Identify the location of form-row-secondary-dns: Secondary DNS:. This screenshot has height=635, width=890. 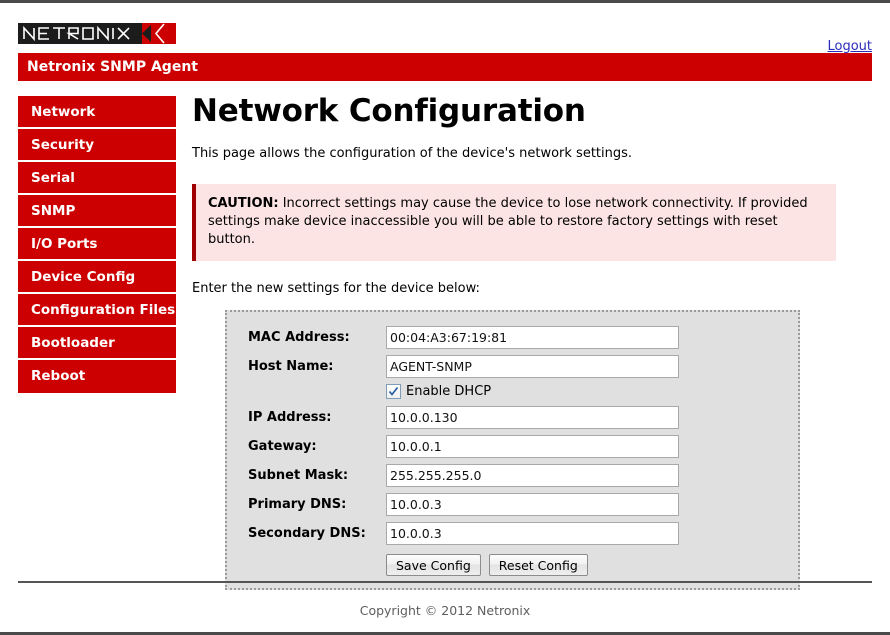
(512, 533).